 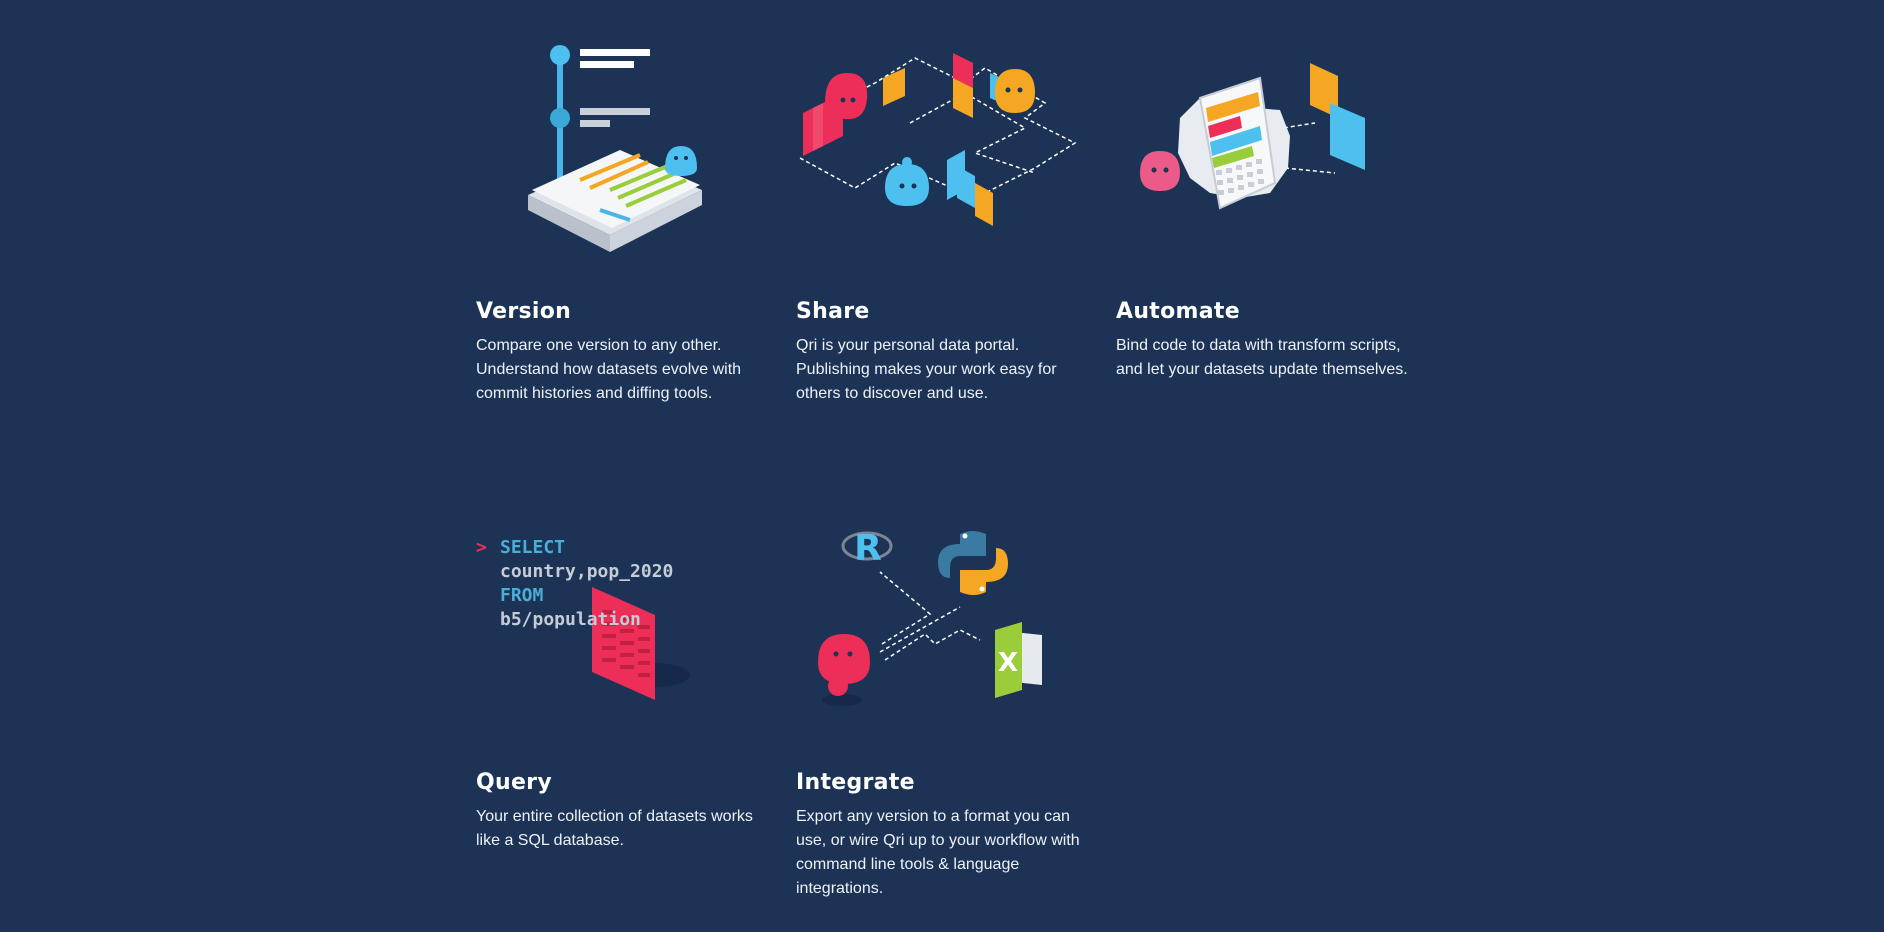 What do you see at coordinates (524, 311) in the screenshot?
I see `feature-title: Version` at bounding box center [524, 311].